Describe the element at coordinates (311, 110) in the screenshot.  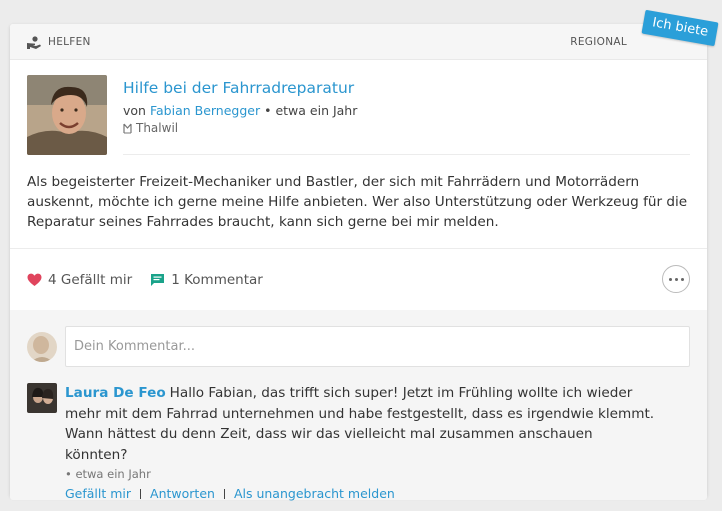
I see `post-time: • etwa ein Jahr` at that location.